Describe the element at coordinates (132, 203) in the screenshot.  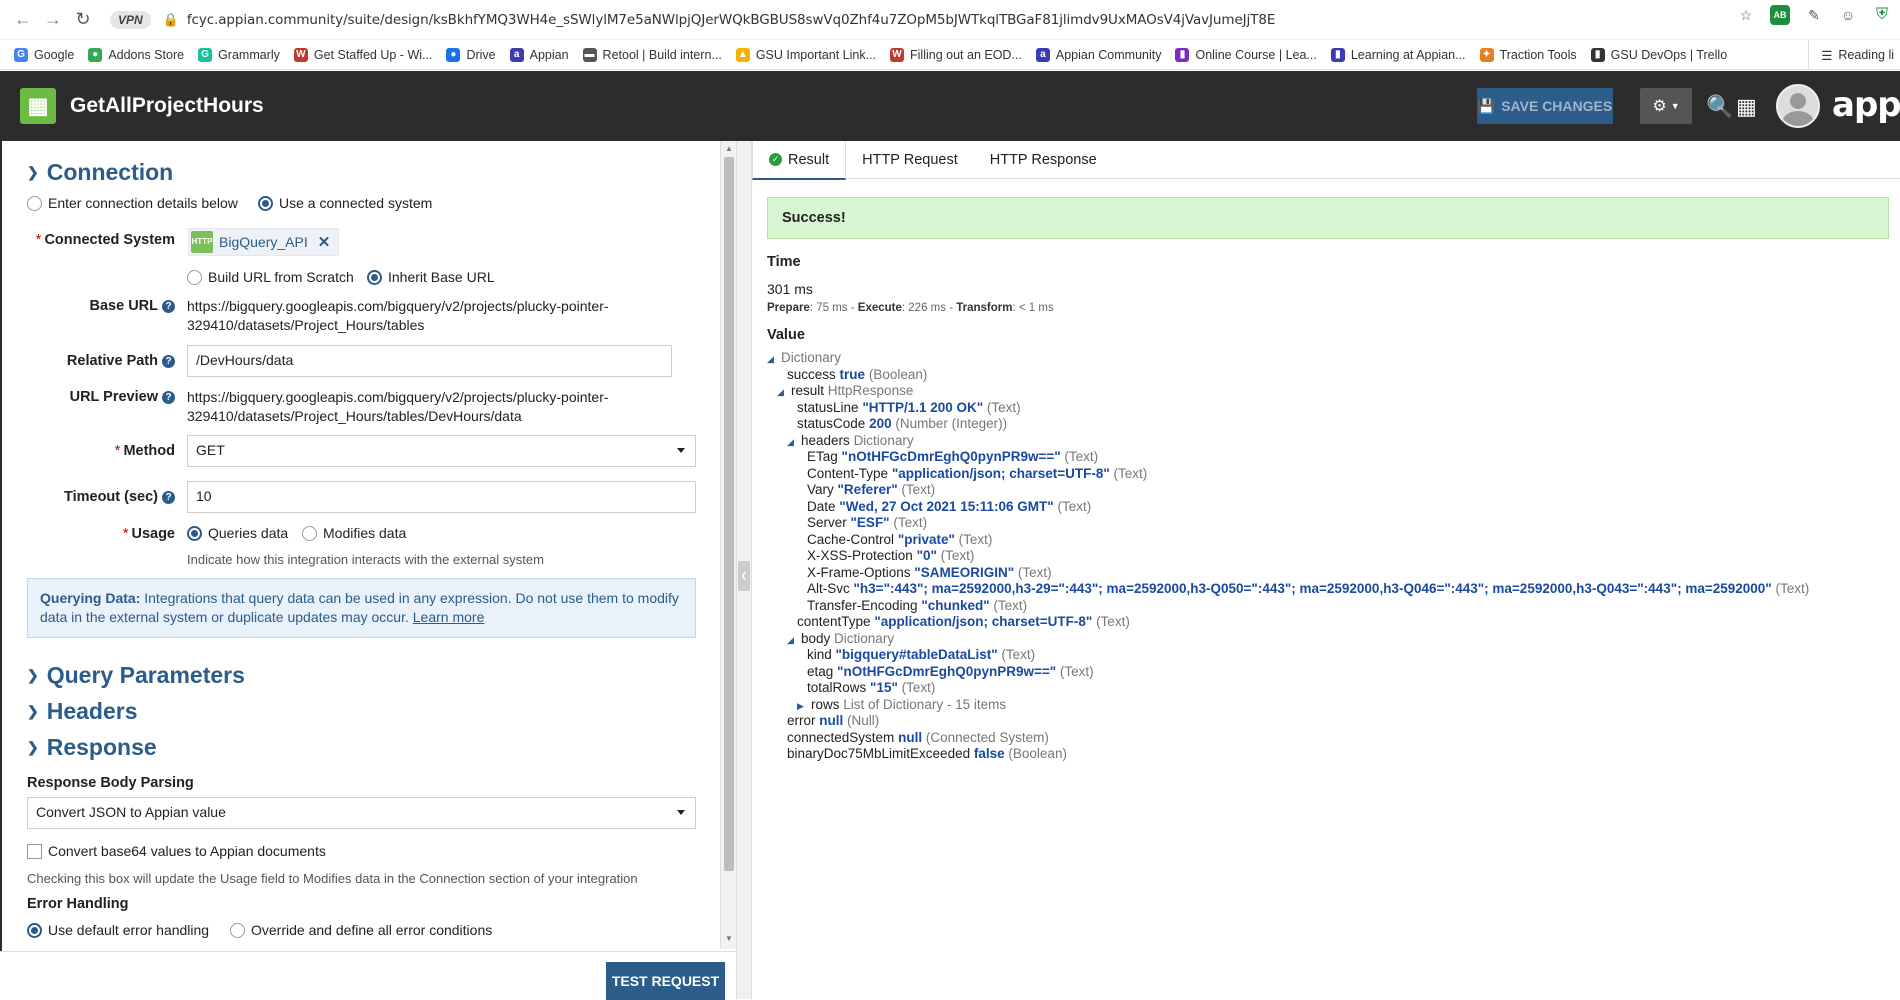
I see `radio-enter-details: Enter connection details below` at that location.